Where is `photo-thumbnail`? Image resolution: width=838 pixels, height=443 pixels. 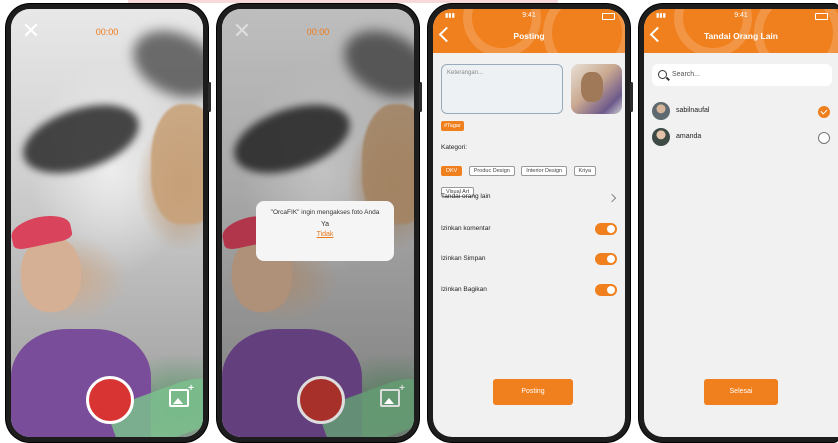 photo-thumbnail is located at coordinates (596, 89).